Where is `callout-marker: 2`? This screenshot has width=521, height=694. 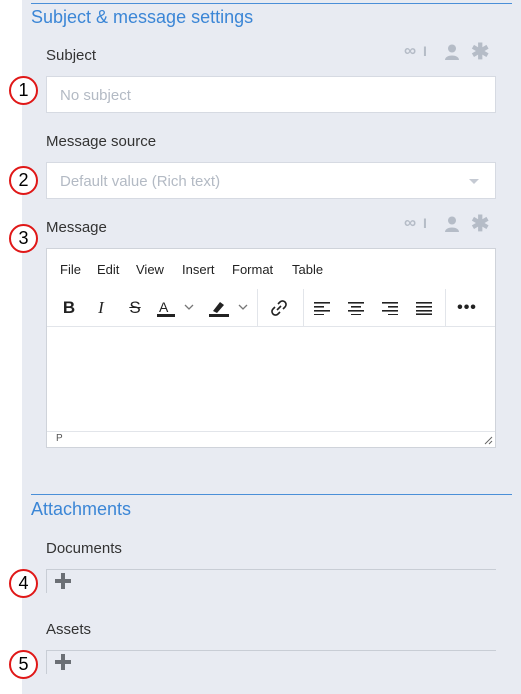 callout-marker: 2 is located at coordinates (23, 180).